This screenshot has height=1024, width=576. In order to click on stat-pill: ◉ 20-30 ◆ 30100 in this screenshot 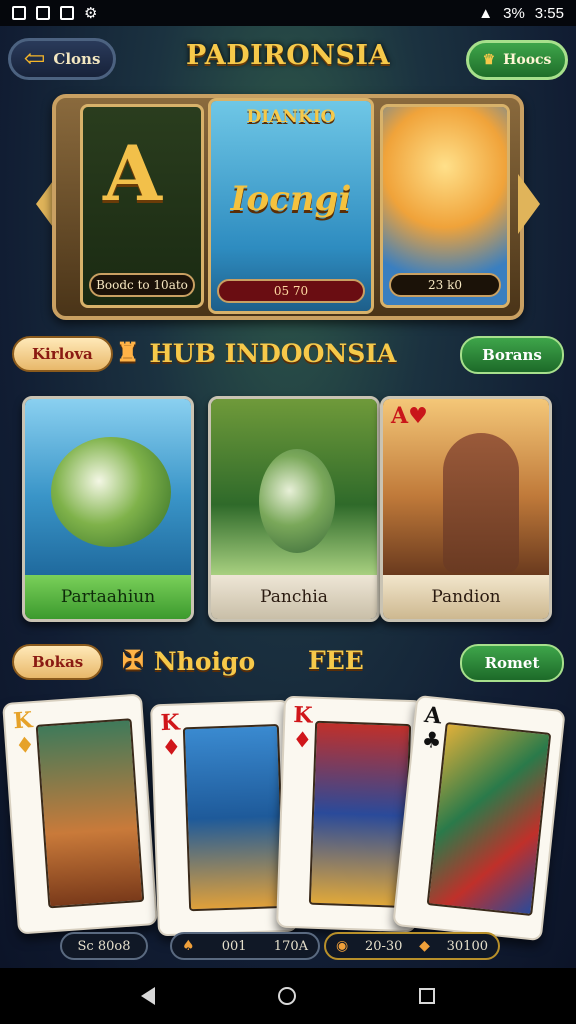, I will do `click(412, 946)`.